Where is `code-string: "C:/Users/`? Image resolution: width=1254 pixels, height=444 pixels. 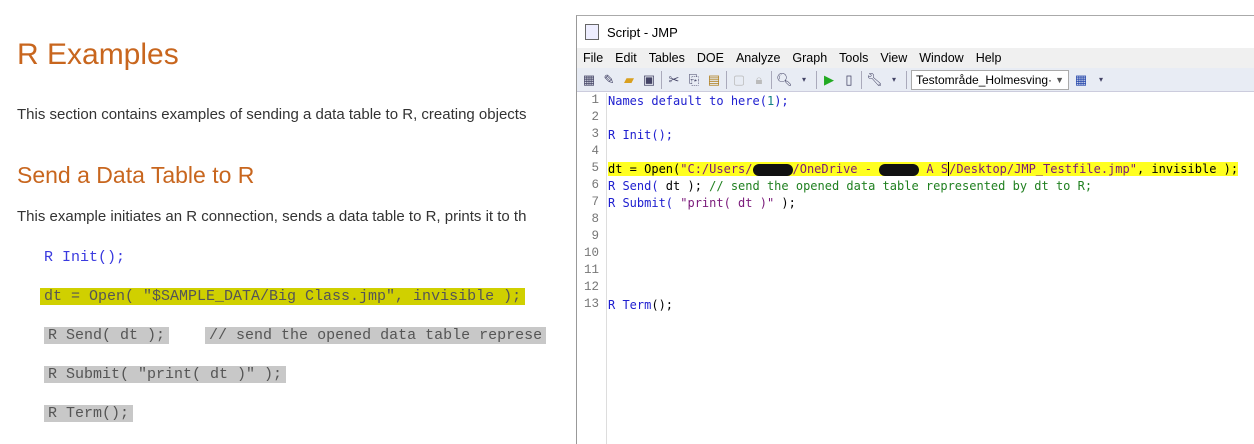
code-string: "C:/Users/ is located at coordinates (716, 169).